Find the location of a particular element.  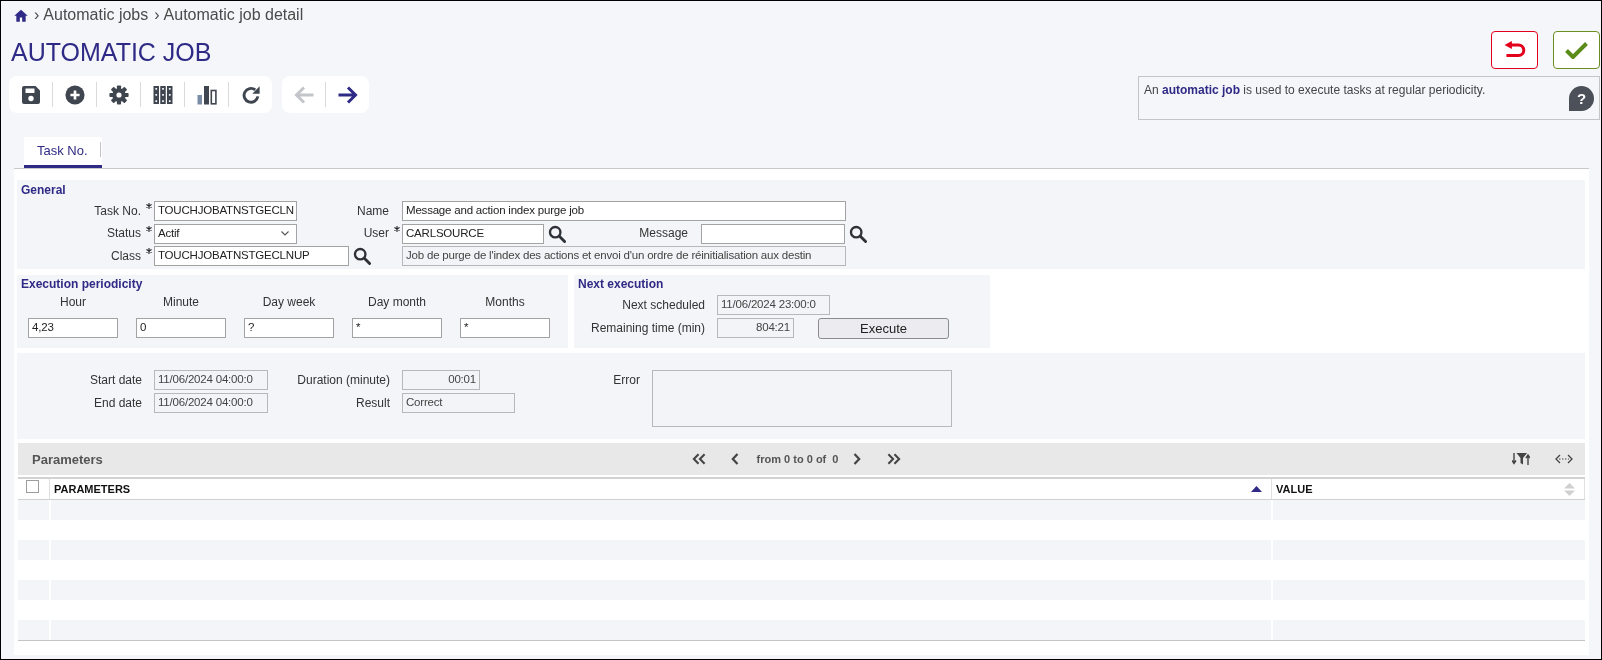

input-field: 00:01 is located at coordinates (441, 380).